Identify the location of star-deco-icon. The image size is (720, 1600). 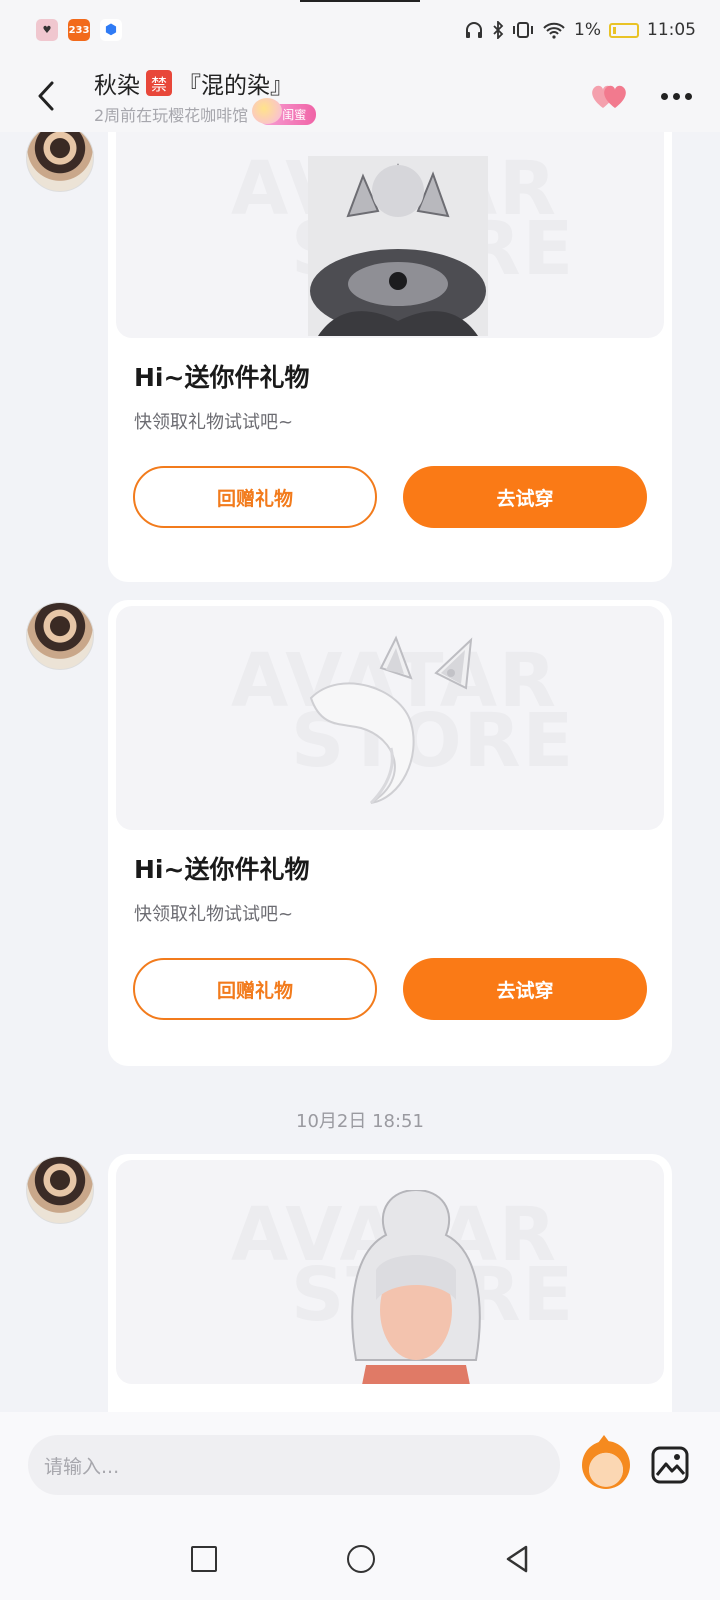
(267, 110).